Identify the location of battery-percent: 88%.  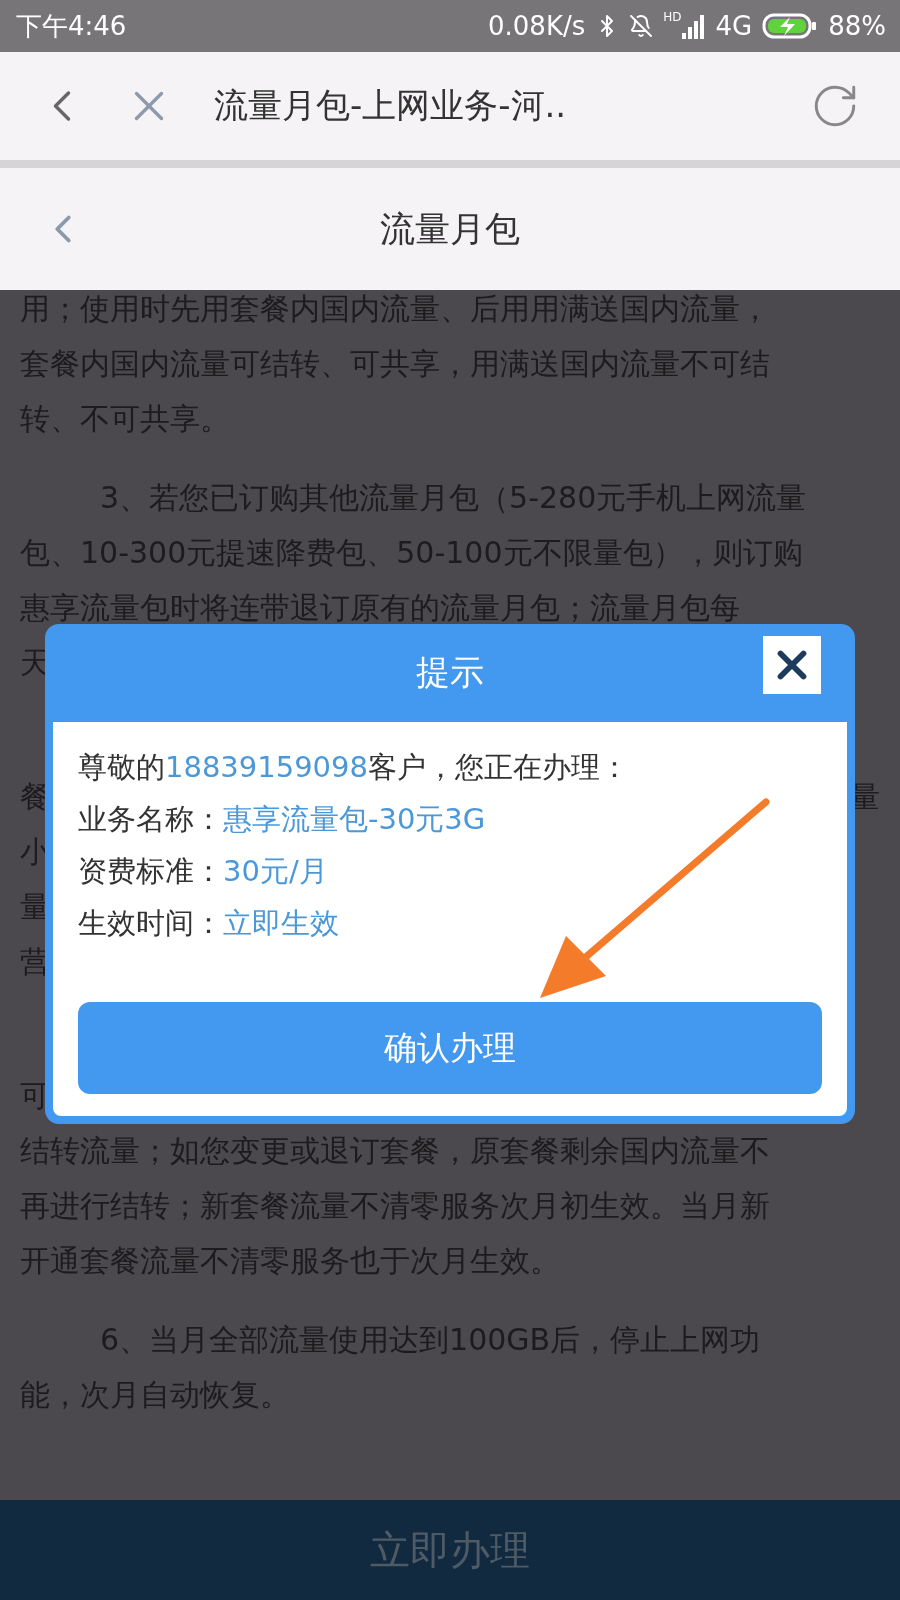
(857, 26).